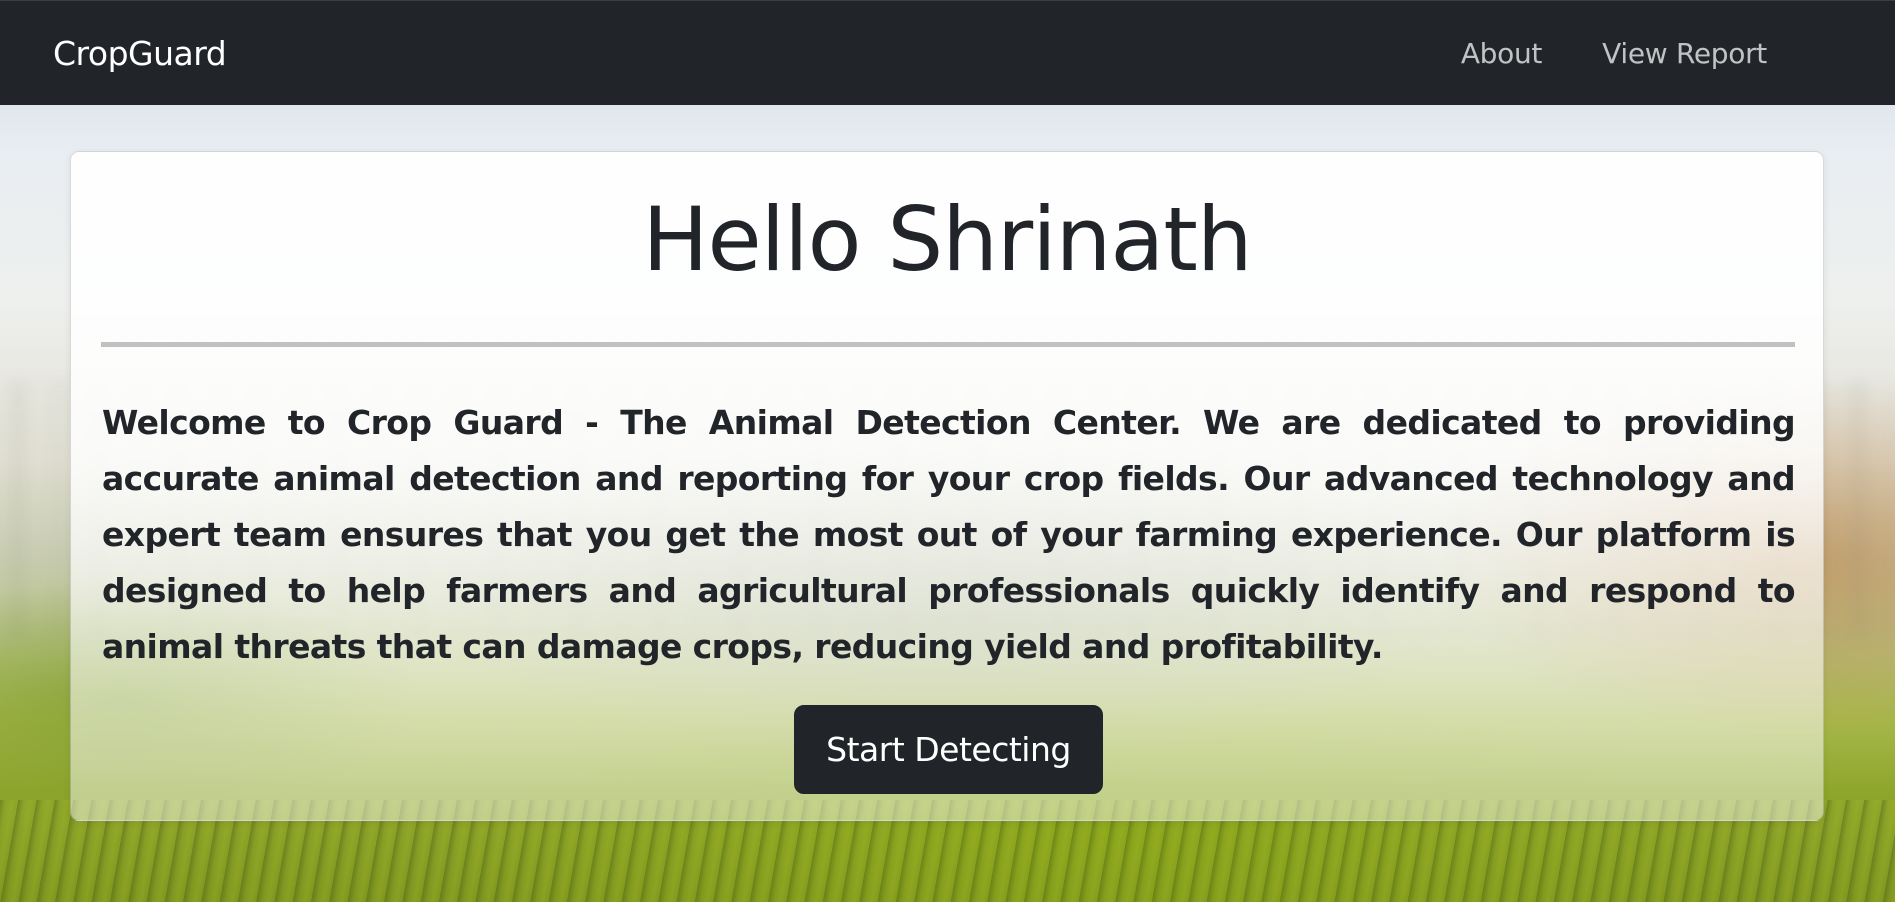 This screenshot has height=902, width=1895. I want to click on brand-logo: CropGuard, so click(140, 53).